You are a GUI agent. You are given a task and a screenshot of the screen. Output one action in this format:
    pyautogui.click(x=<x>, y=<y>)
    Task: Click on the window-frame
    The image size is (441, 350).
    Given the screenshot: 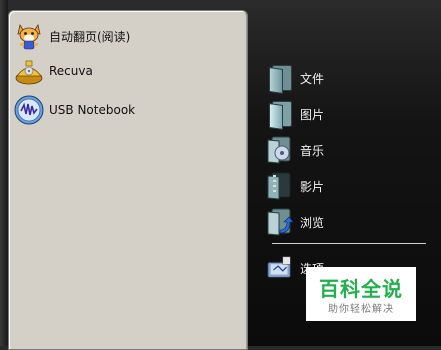 What is the action you would take?
    pyautogui.click(x=4, y=173)
    